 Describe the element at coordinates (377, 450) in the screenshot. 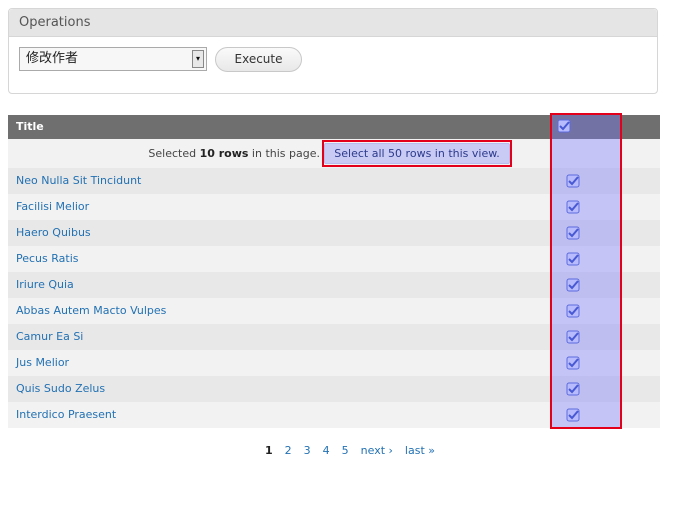

I see `pager-next-link: next ›` at that location.